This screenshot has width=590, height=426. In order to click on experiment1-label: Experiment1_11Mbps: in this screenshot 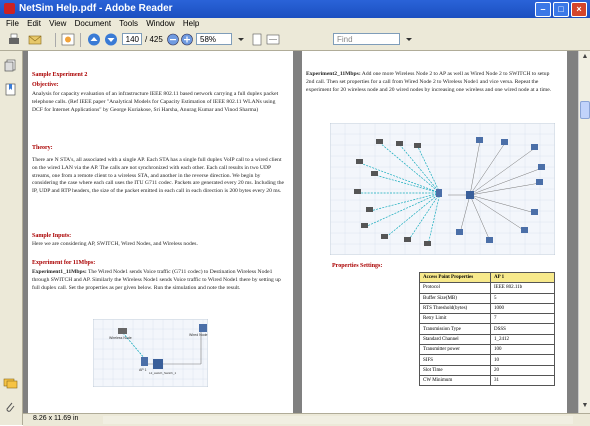, I will do `click(59, 272)`.